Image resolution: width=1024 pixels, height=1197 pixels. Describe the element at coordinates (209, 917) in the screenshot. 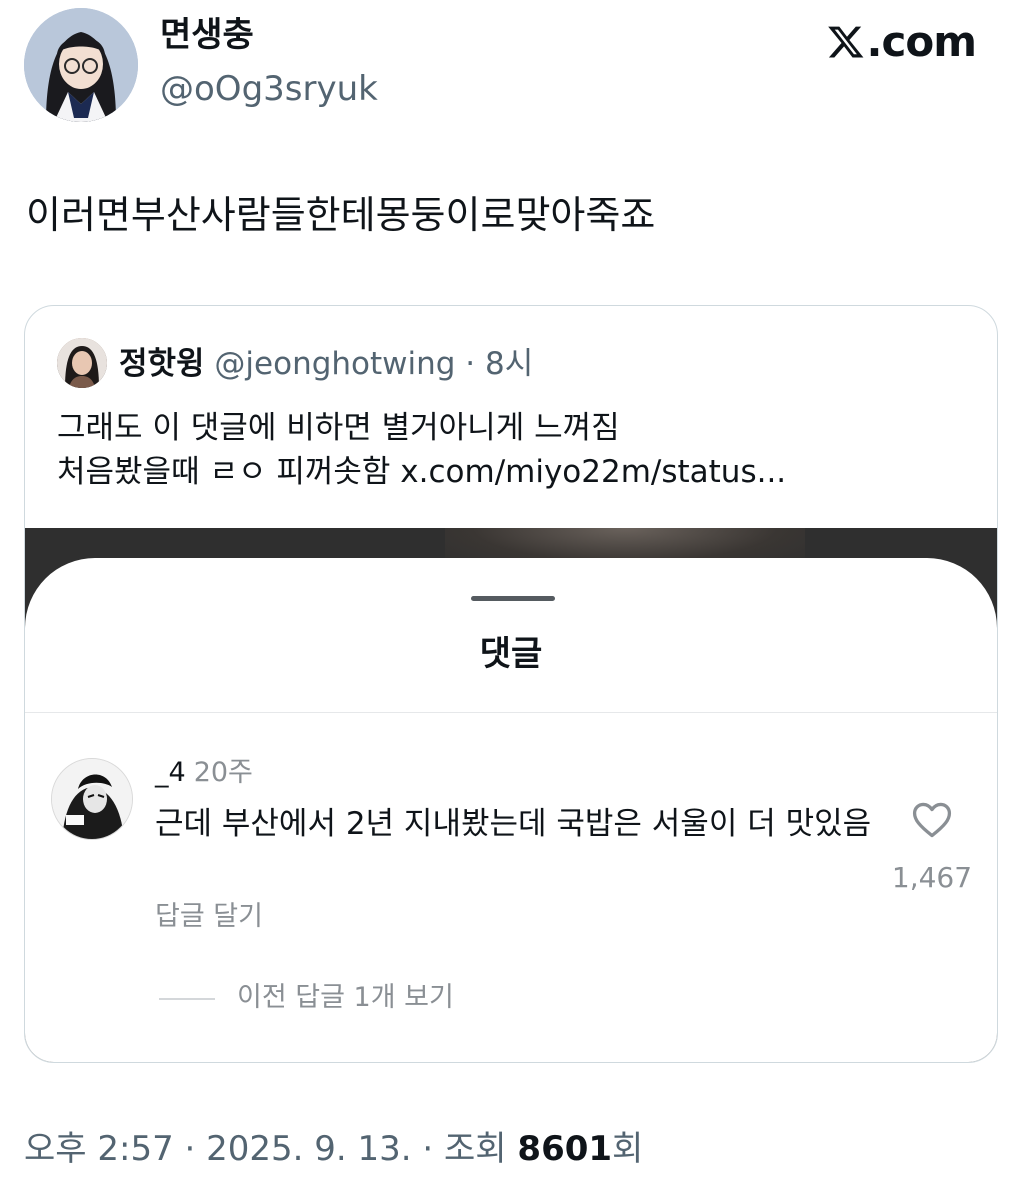

I see `reply-button: 답글 달기` at that location.